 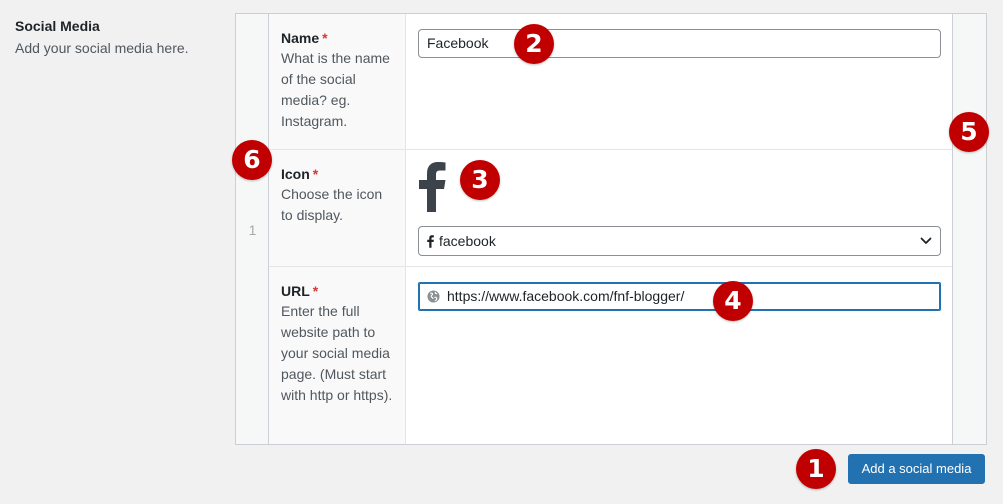 I want to click on field-label: Social Media, so click(x=57, y=26).